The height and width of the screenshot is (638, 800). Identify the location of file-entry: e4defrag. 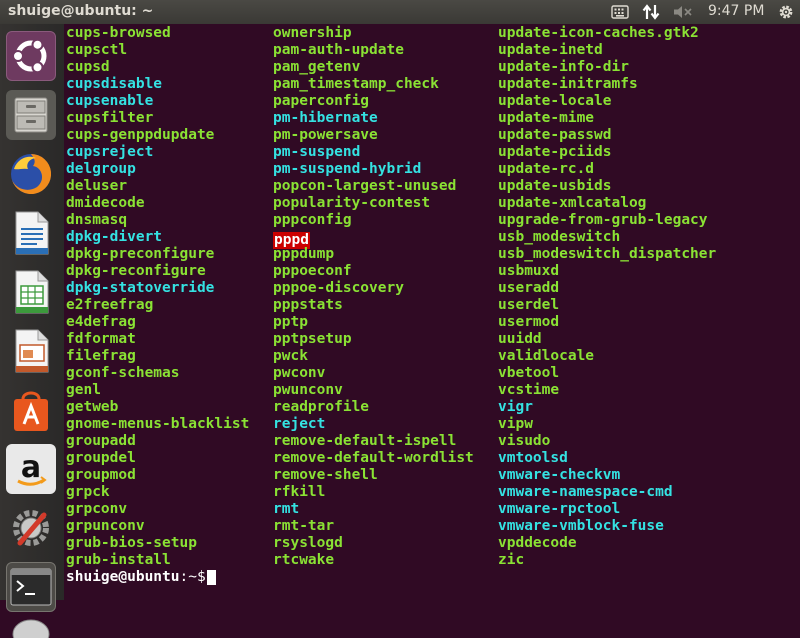
(101, 322).